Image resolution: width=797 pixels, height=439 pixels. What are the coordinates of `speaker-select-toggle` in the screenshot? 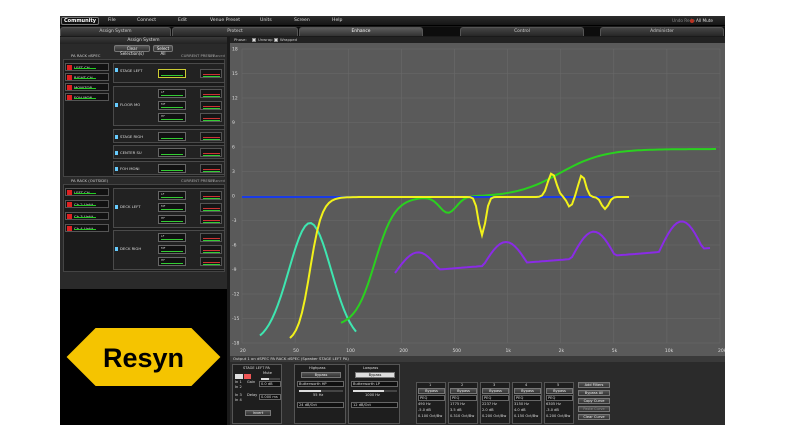 It's located at (239, 376).